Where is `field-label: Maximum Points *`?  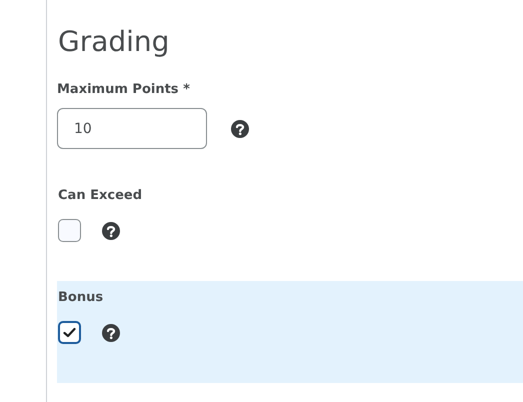 field-label: Maximum Points * is located at coordinates (124, 90).